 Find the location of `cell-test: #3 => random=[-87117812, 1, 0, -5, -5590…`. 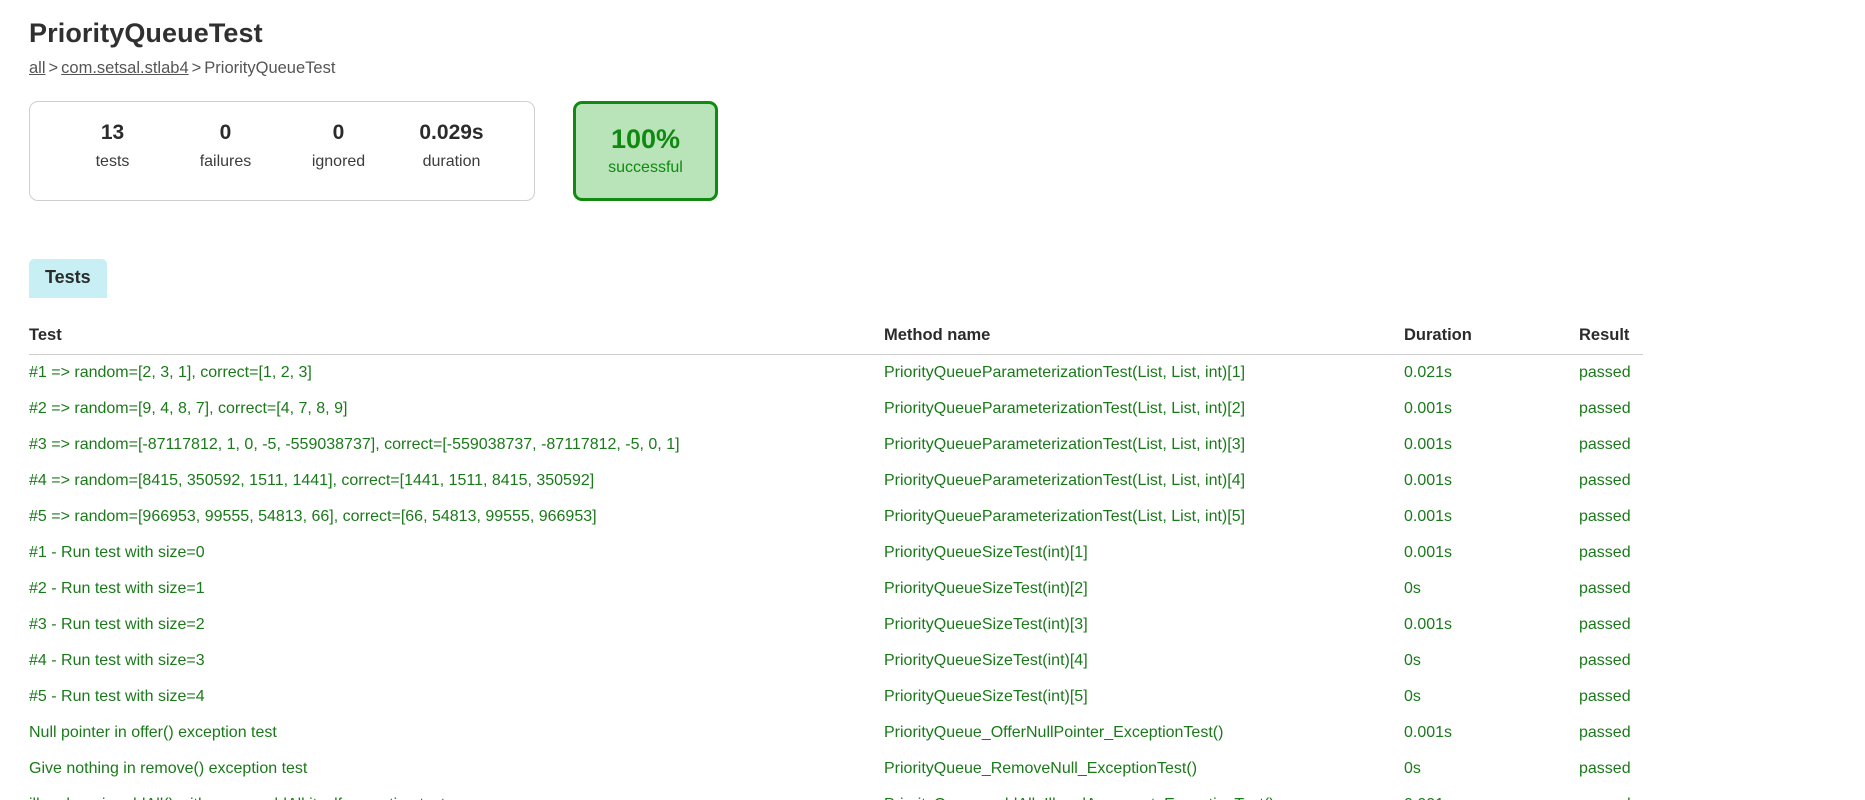

cell-test: #3 => random=[-87117812, 1, 0, -5, -5590… is located at coordinates (354, 444).